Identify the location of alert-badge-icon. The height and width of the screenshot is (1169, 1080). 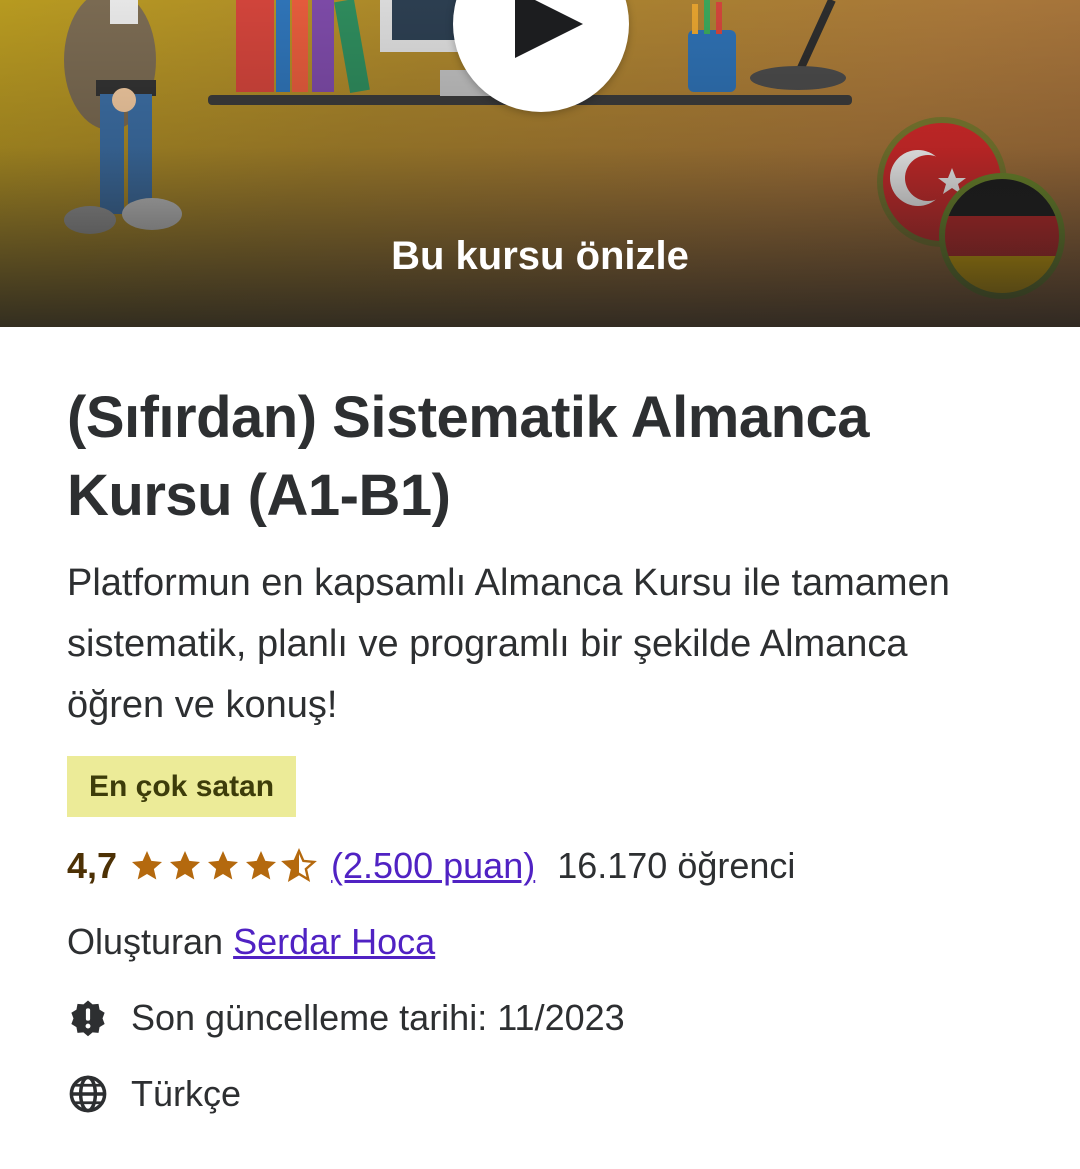
(88, 1018).